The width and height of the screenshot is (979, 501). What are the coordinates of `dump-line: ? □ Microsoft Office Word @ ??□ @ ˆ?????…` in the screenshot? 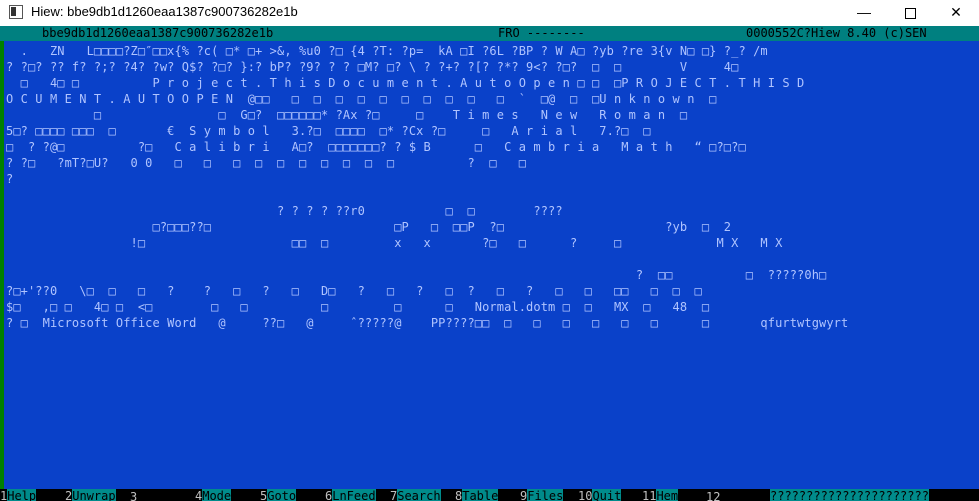 It's located at (427, 323).